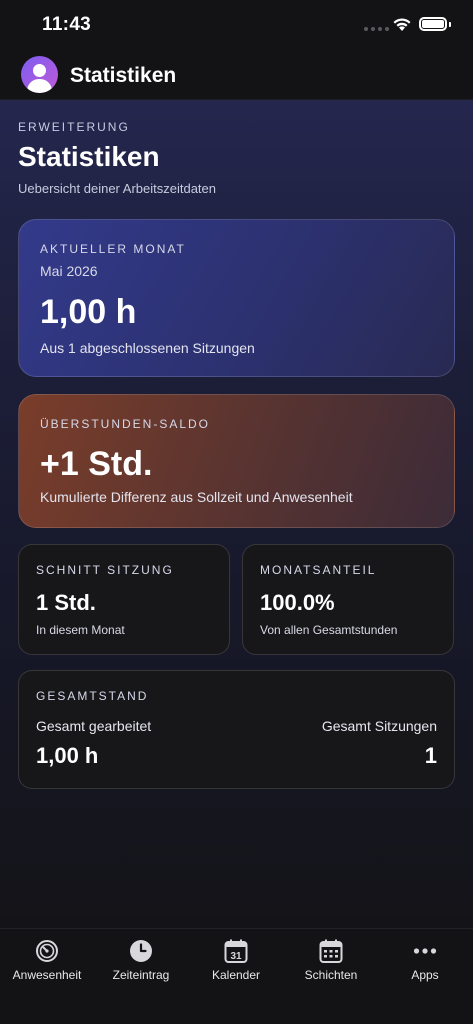  What do you see at coordinates (331, 951) in the screenshot?
I see `schedule-grid-icon` at bounding box center [331, 951].